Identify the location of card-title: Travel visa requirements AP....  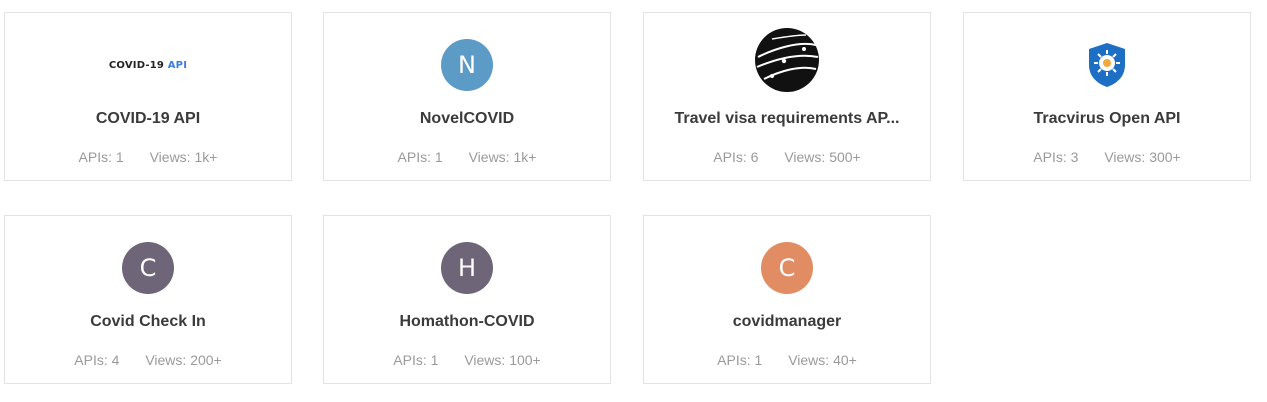
(787, 118).